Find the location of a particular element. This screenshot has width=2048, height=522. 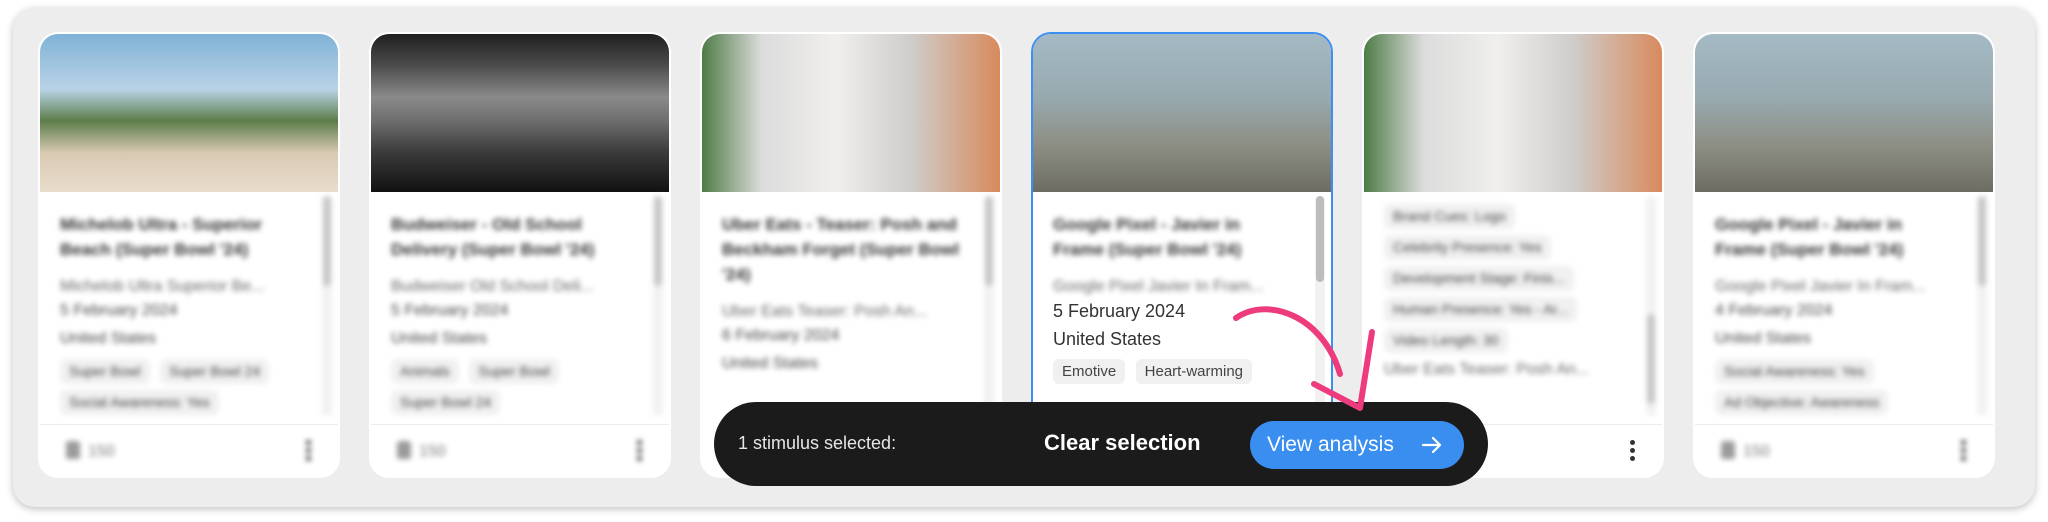

view-analysis-button: View analysis is located at coordinates (1357, 445).